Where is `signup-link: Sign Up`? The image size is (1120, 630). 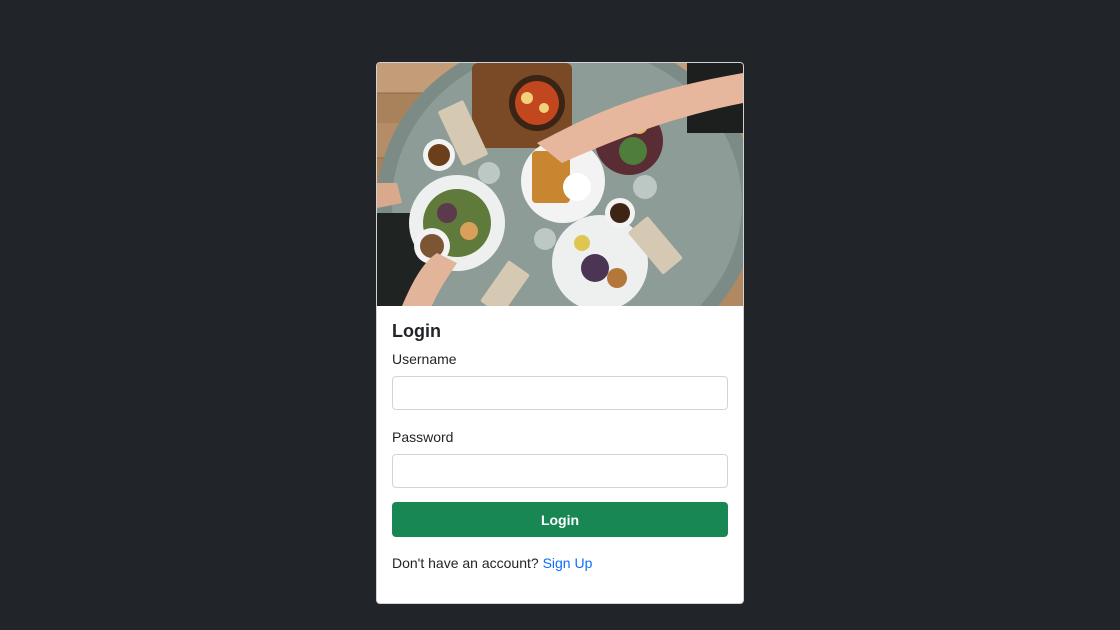 signup-link: Sign Up is located at coordinates (568, 563).